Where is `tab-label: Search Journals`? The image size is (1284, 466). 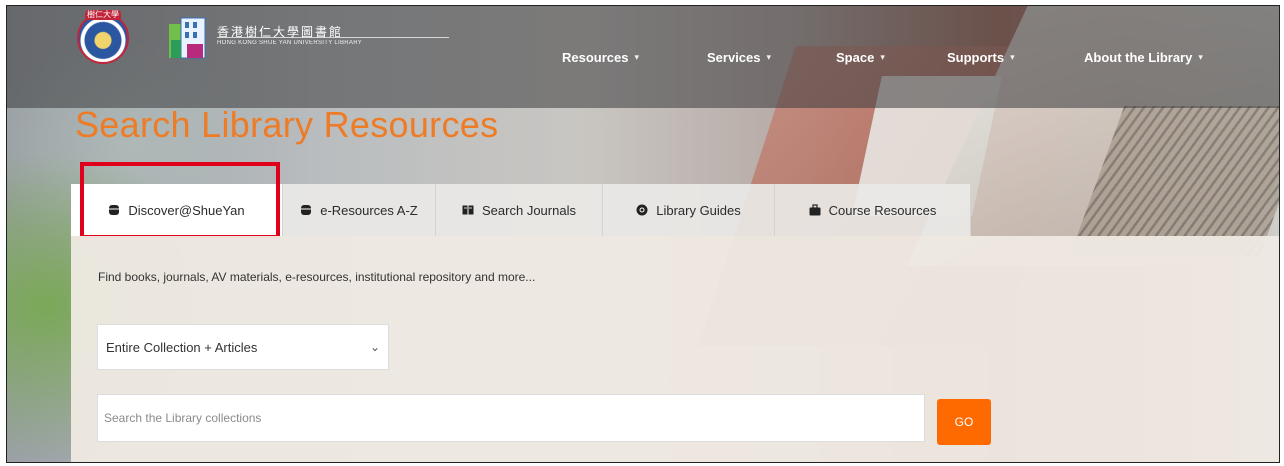
tab-label: Search Journals is located at coordinates (529, 210).